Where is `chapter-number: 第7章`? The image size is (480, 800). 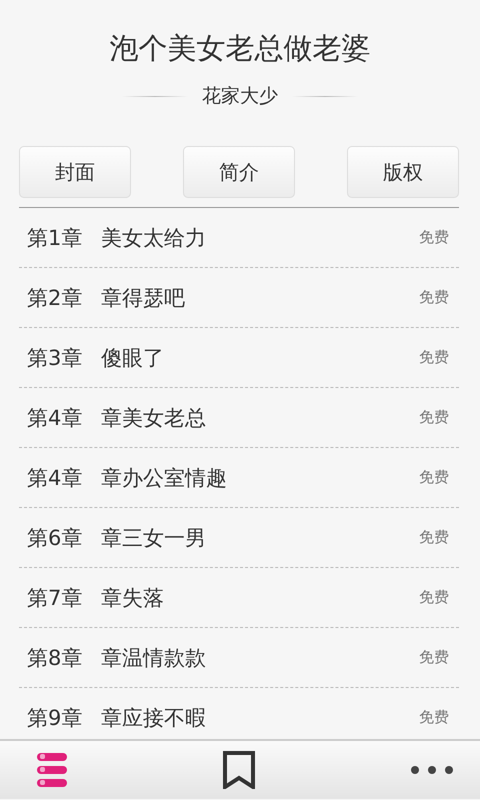 chapter-number: 第7章 is located at coordinates (55, 598).